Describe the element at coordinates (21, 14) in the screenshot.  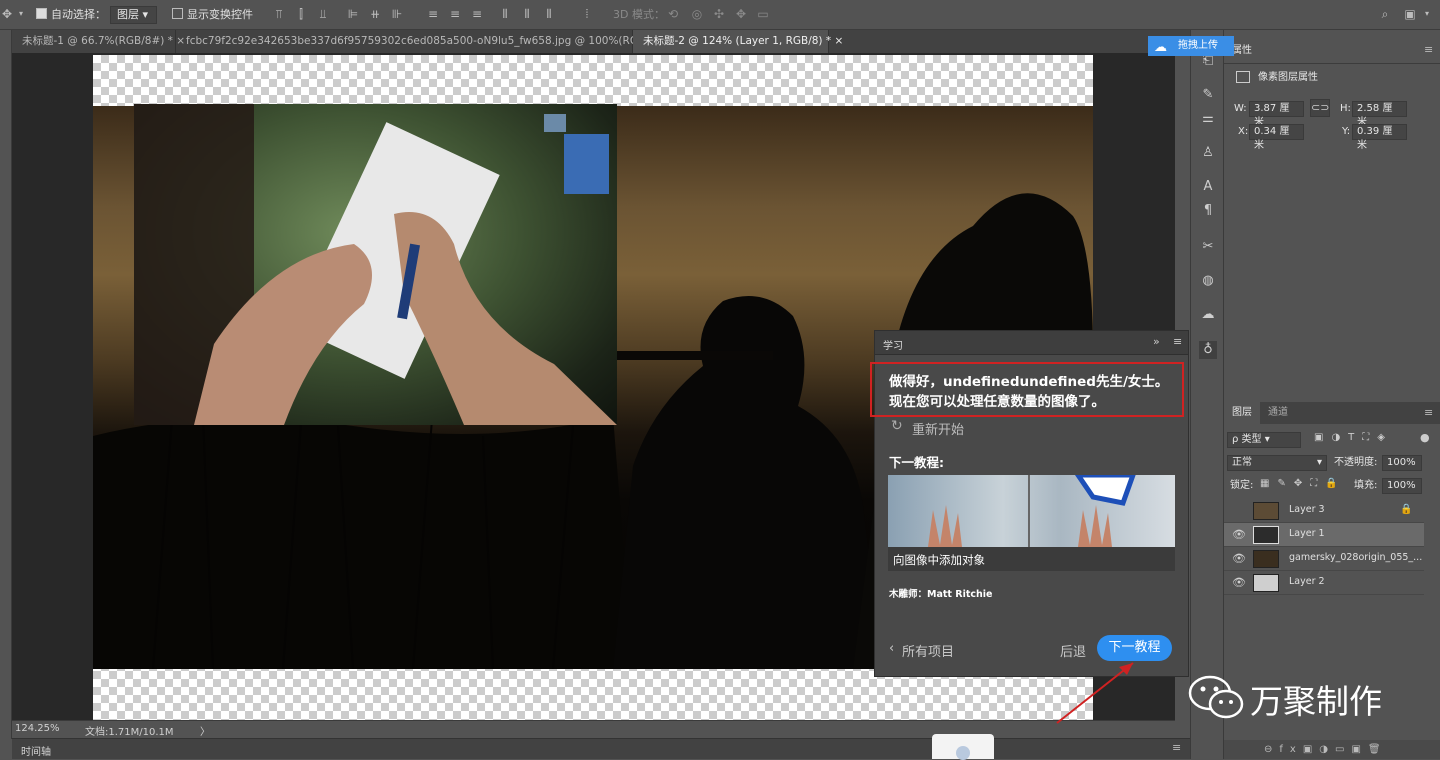
I see `tool-preset-chevron-icon: ▾` at that location.